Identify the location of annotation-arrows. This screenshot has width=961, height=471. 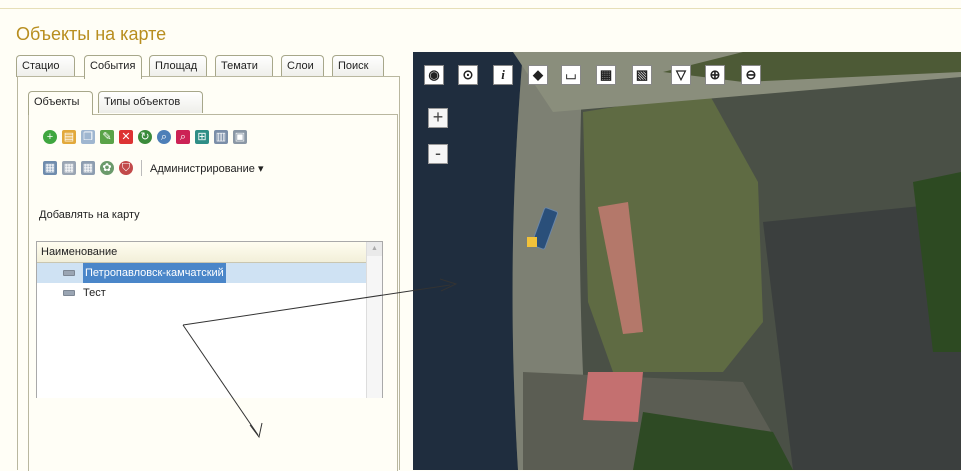
(320, 358).